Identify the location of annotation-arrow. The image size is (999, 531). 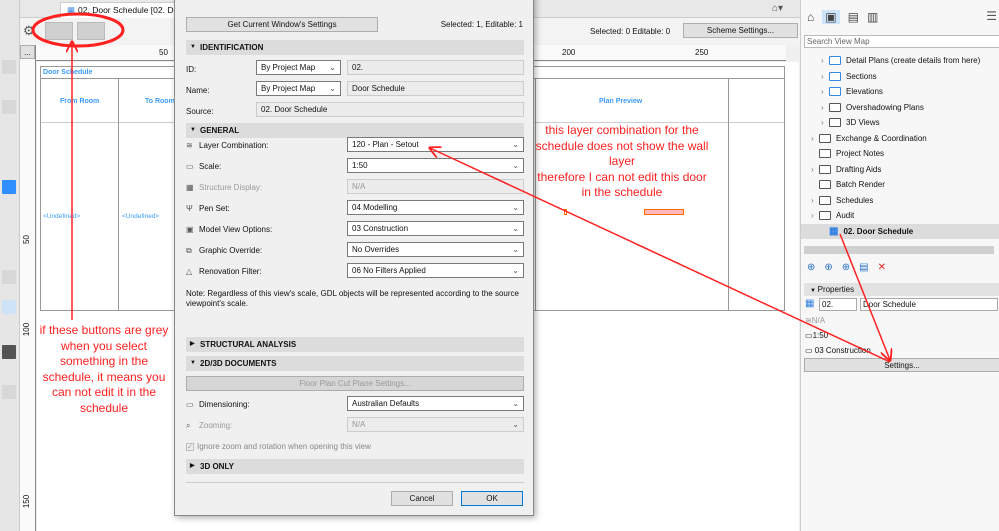
(864, 296).